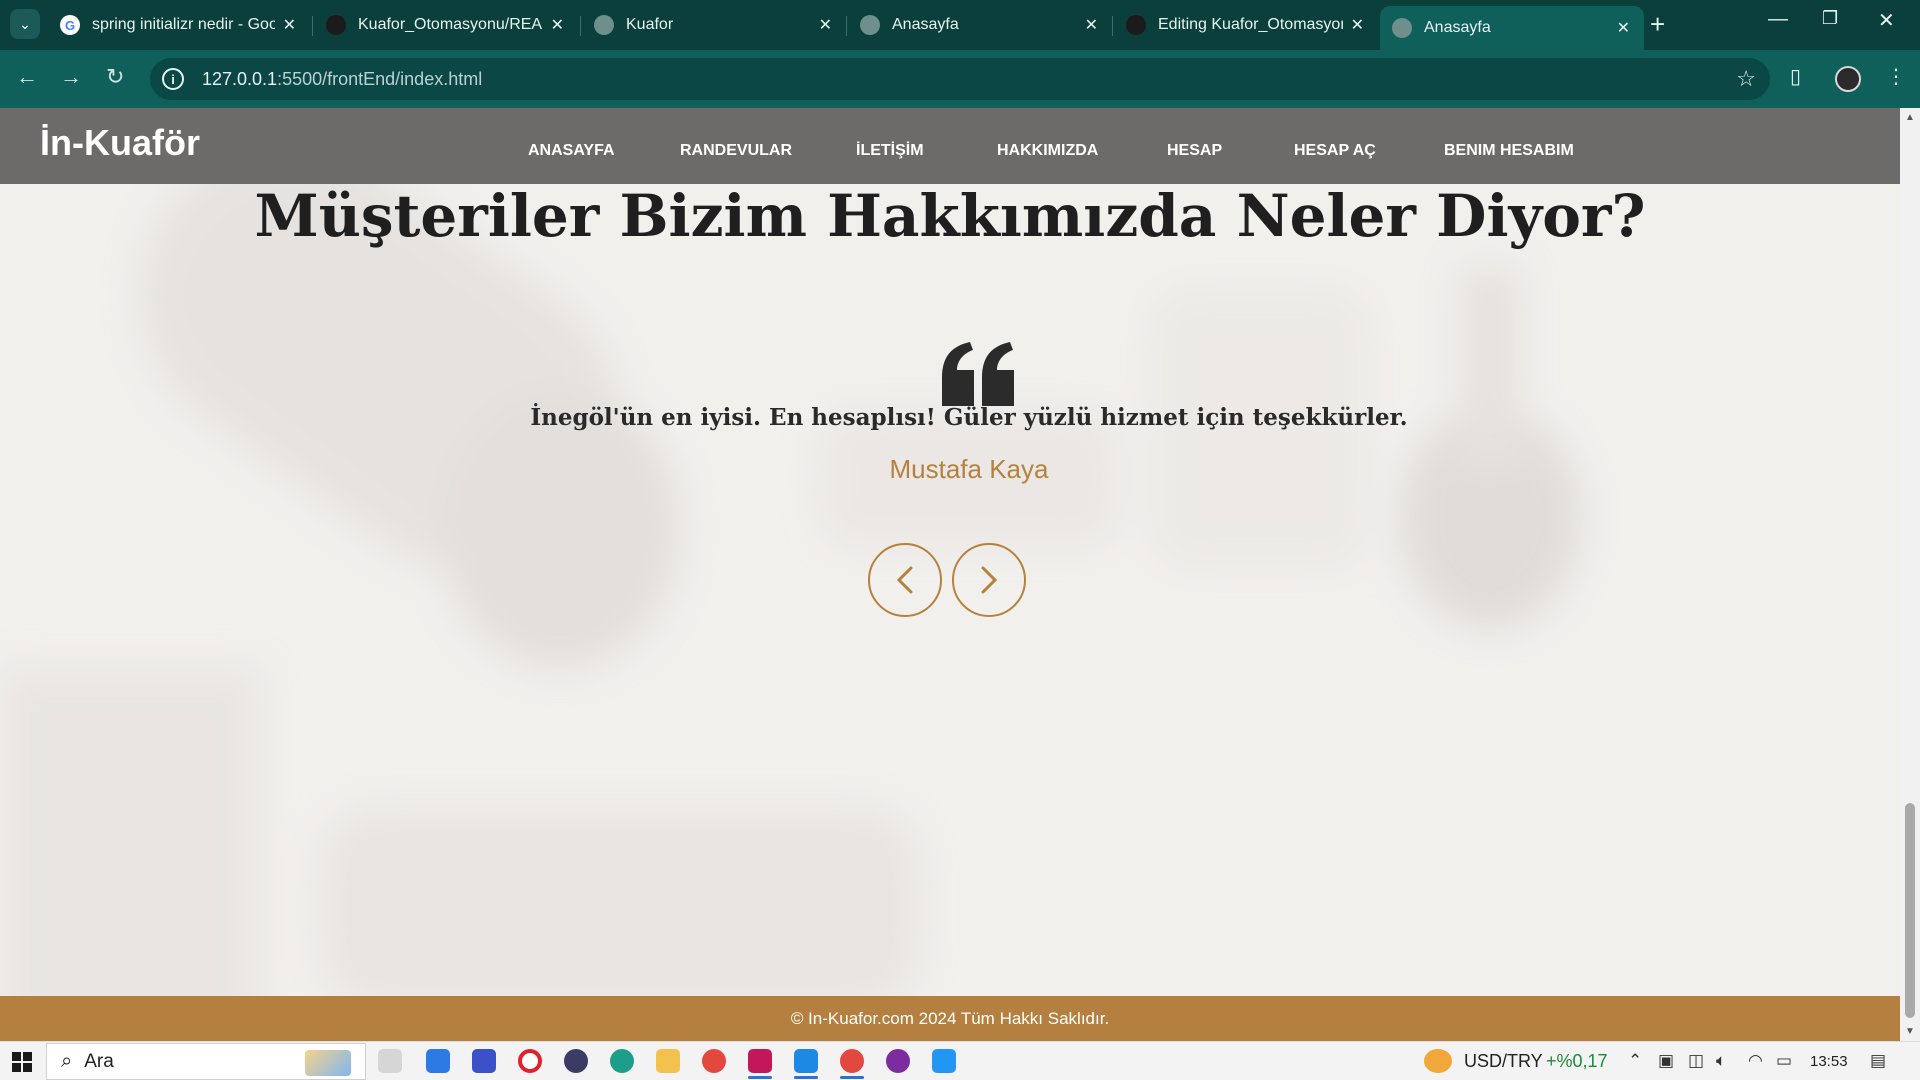  What do you see at coordinates (484, 1061) in the screenshot?
I see `mathpad-app-icon` at bounding box center [484, 1061].